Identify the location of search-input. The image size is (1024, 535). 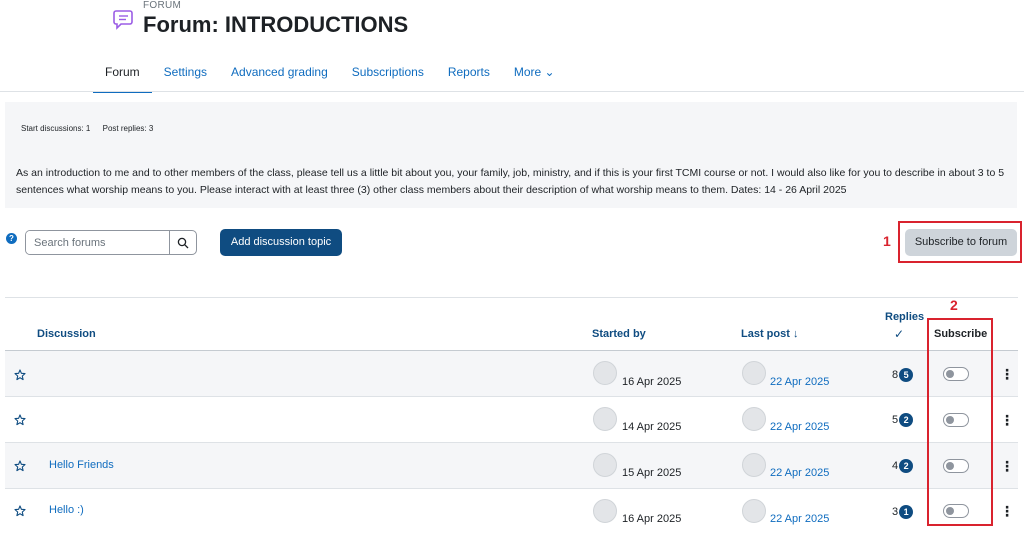
(97, 242).